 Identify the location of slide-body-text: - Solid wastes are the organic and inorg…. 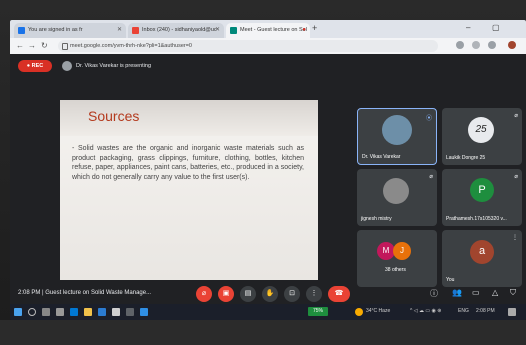
(188, 163).